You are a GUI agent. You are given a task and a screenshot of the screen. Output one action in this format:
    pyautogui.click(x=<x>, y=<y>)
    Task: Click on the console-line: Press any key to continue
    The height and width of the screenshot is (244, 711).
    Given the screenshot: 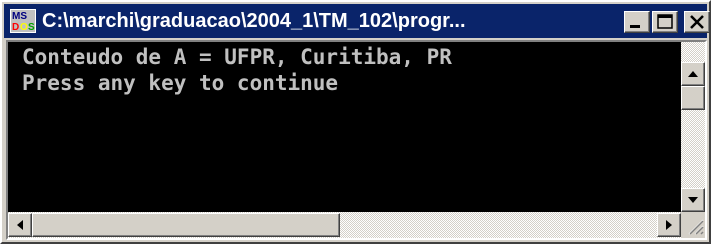 What is the action you would take?
    pyautogui.click(x=180, y=83)
    